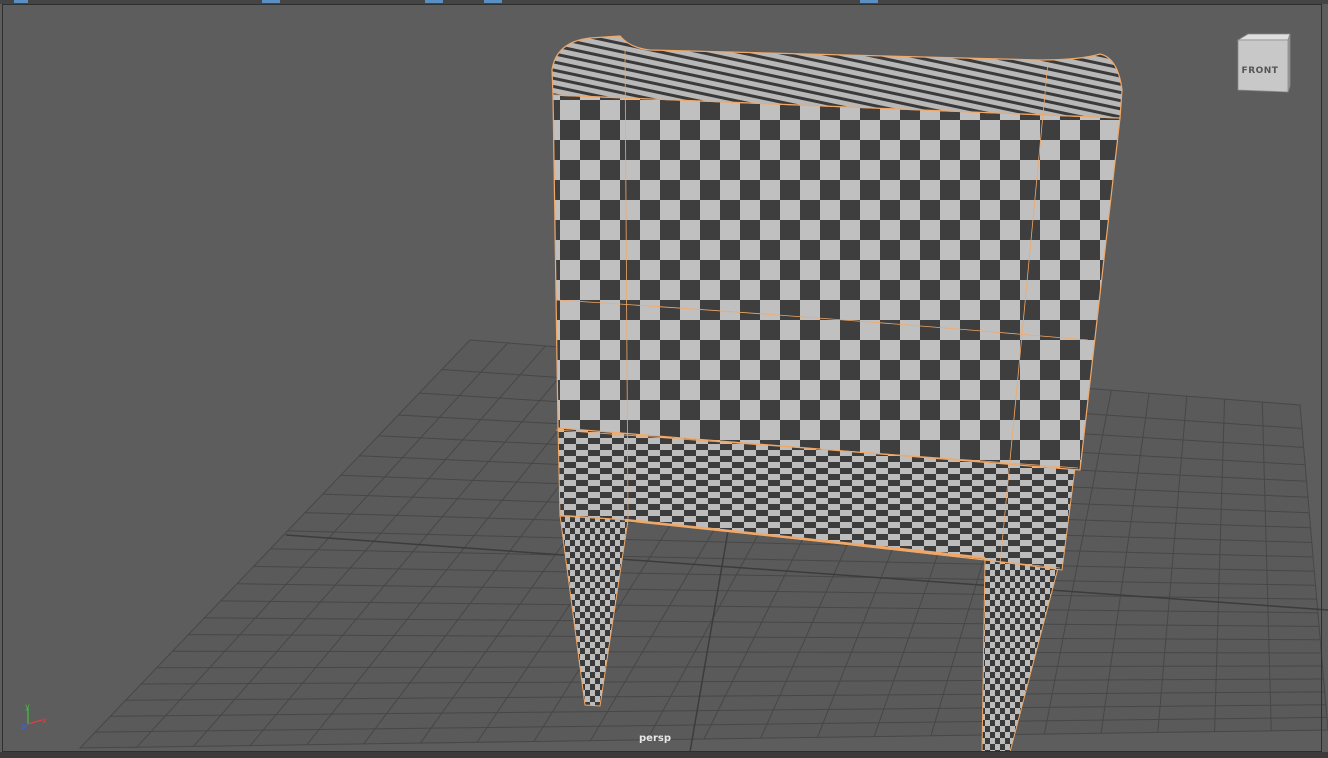 Image resolution: width=1328 pixels, height=758 pixels. I want to click on camera-name-label: persp, so click(655, 738).